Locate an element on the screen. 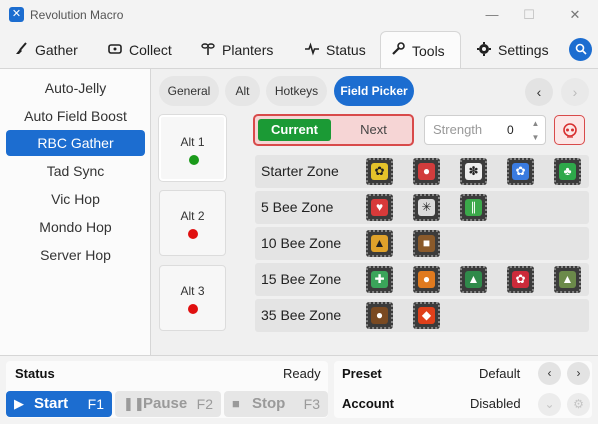  bamboo-field-icon: ∥ is located at coordinates (473, 207).